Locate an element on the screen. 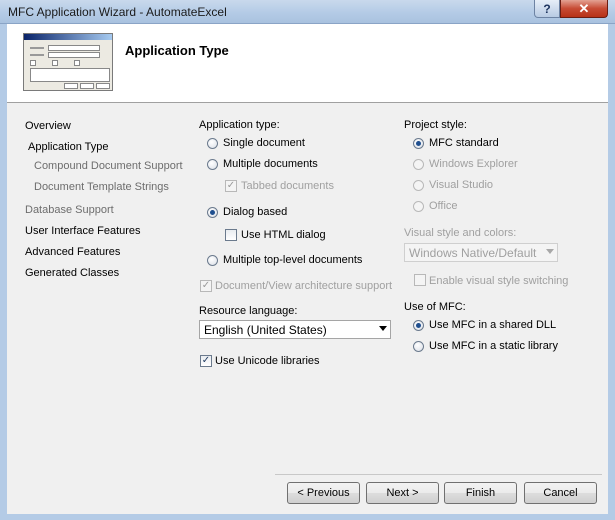 This screenshot has height=520, width=615. office-label: Office is located at coordinates (443, 206).